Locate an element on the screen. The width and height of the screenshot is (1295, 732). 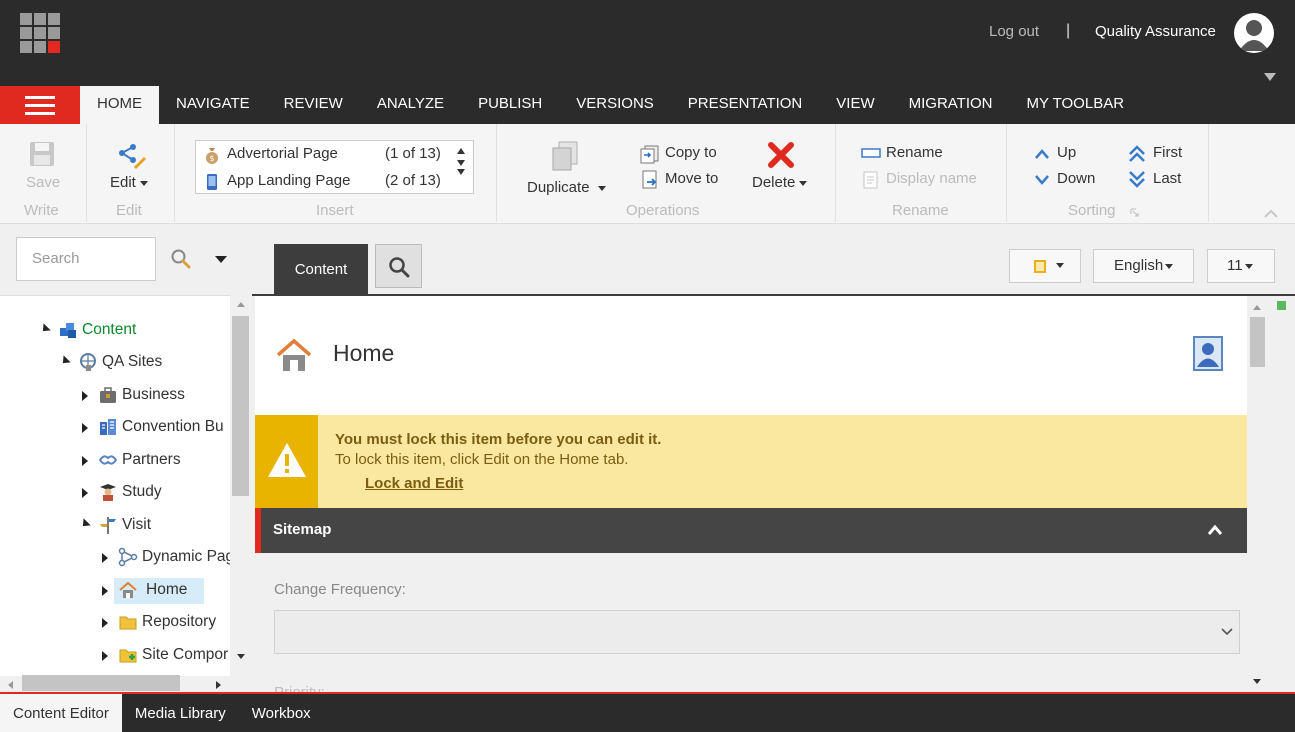
search-input: Search is located at coordinates (86, 259).